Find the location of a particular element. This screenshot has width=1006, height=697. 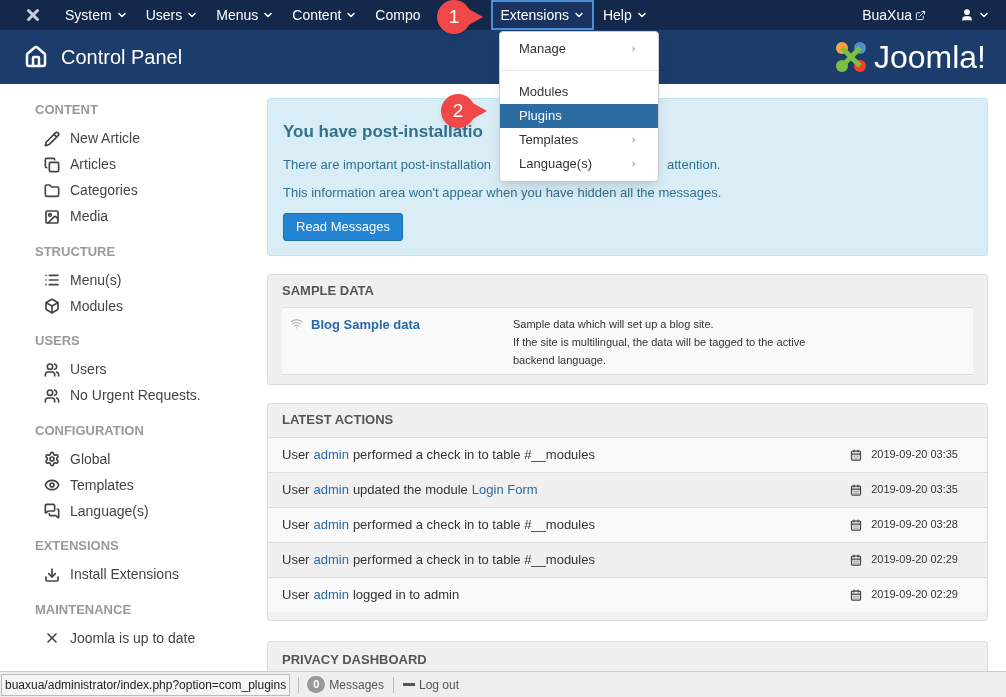

messages-link: Messages is located at coordinates (356, 684).